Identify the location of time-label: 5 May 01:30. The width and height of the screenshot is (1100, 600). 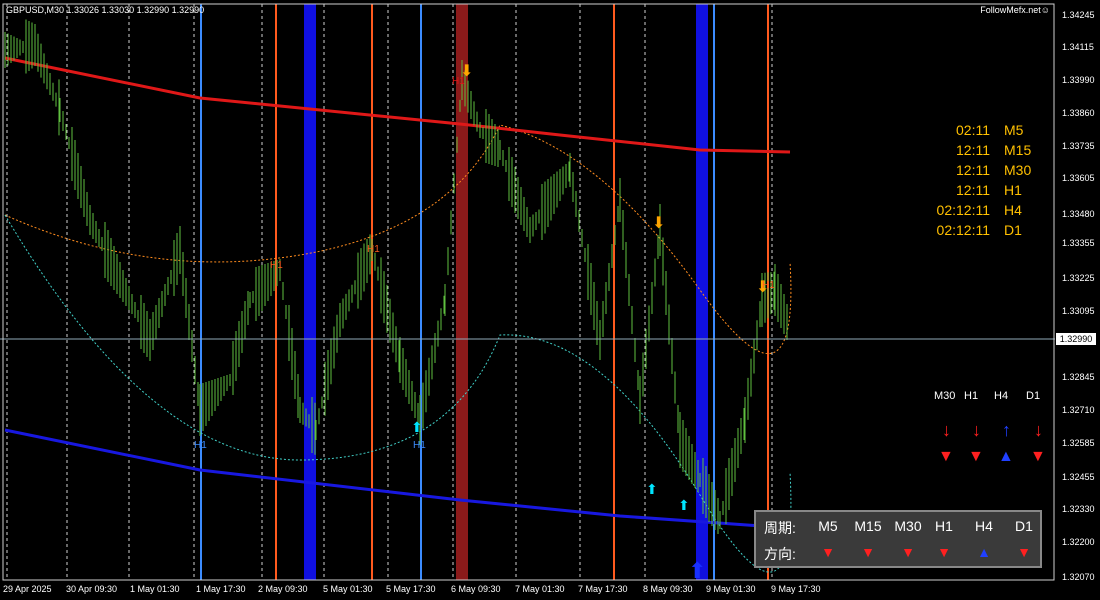
(348, 589).